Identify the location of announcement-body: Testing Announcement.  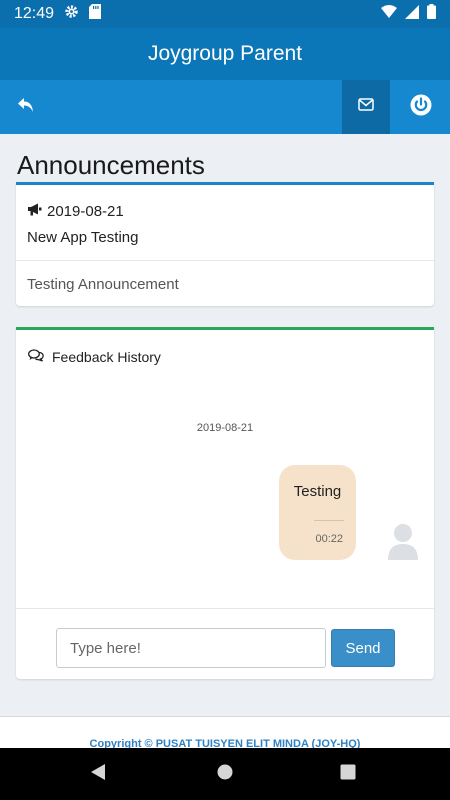
(103, 284).